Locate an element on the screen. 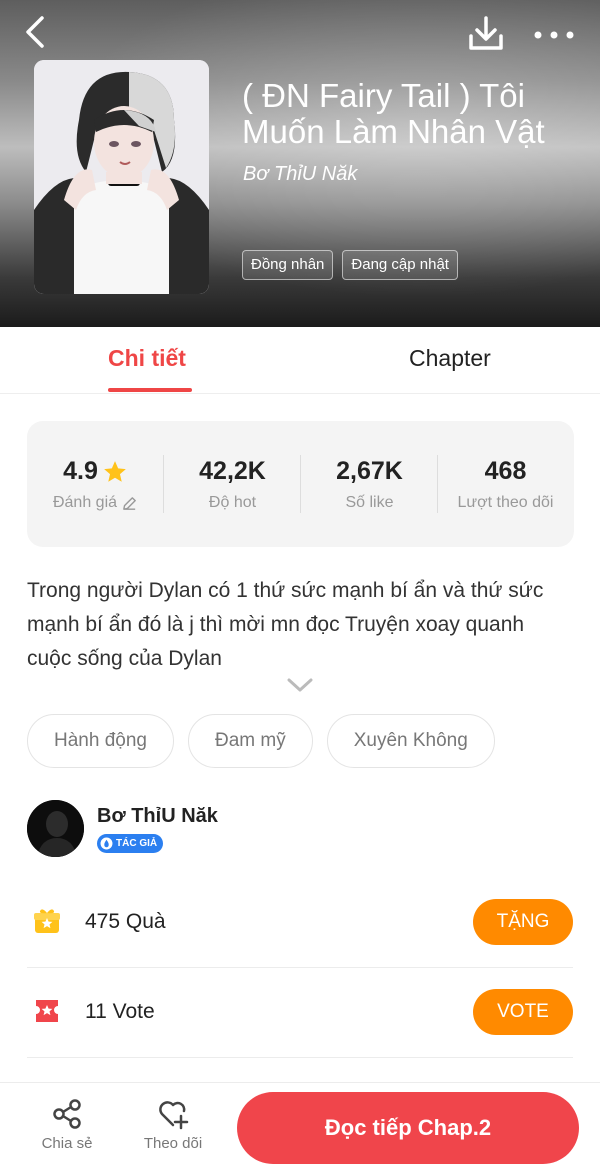 Image resolution: width=600 pixels, height=1164 pixels. bottom-action-bar: Chia sẻ Theo dõi Đọc tiếp Chap.2 is located at coordinates (300, 1123).